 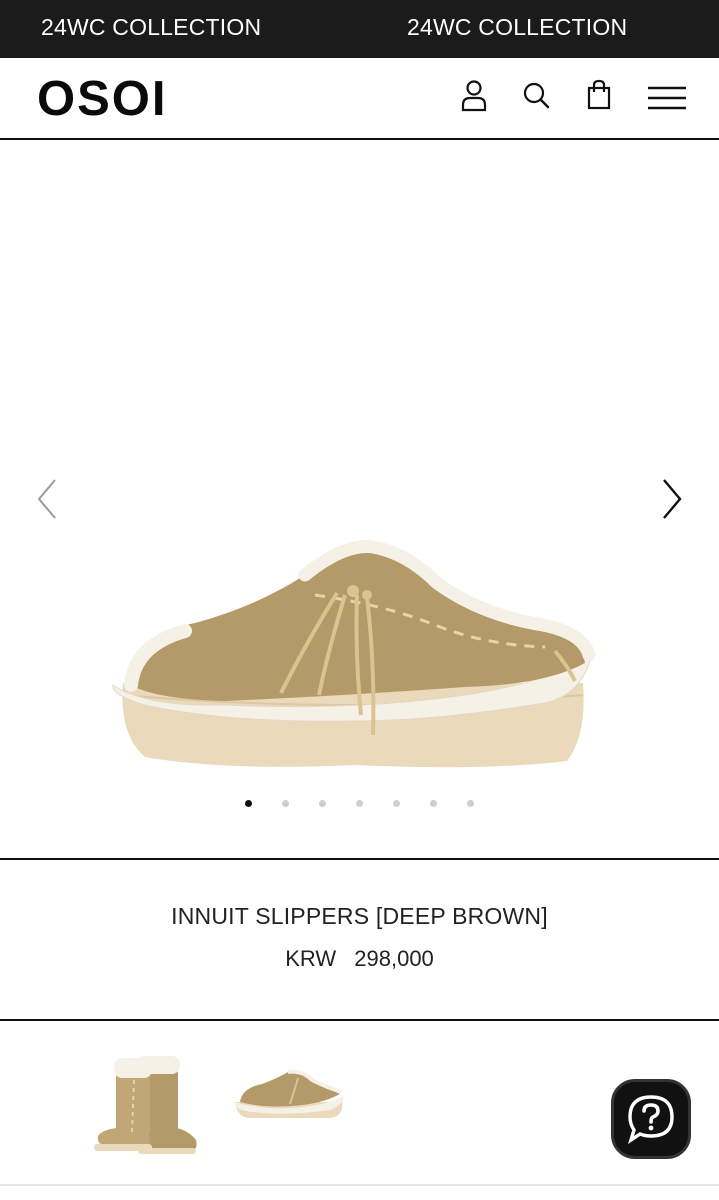 What do you see at coordinates (537, 96) in the screenshot?
I see `search-icon` at bounding box center [537, 96].